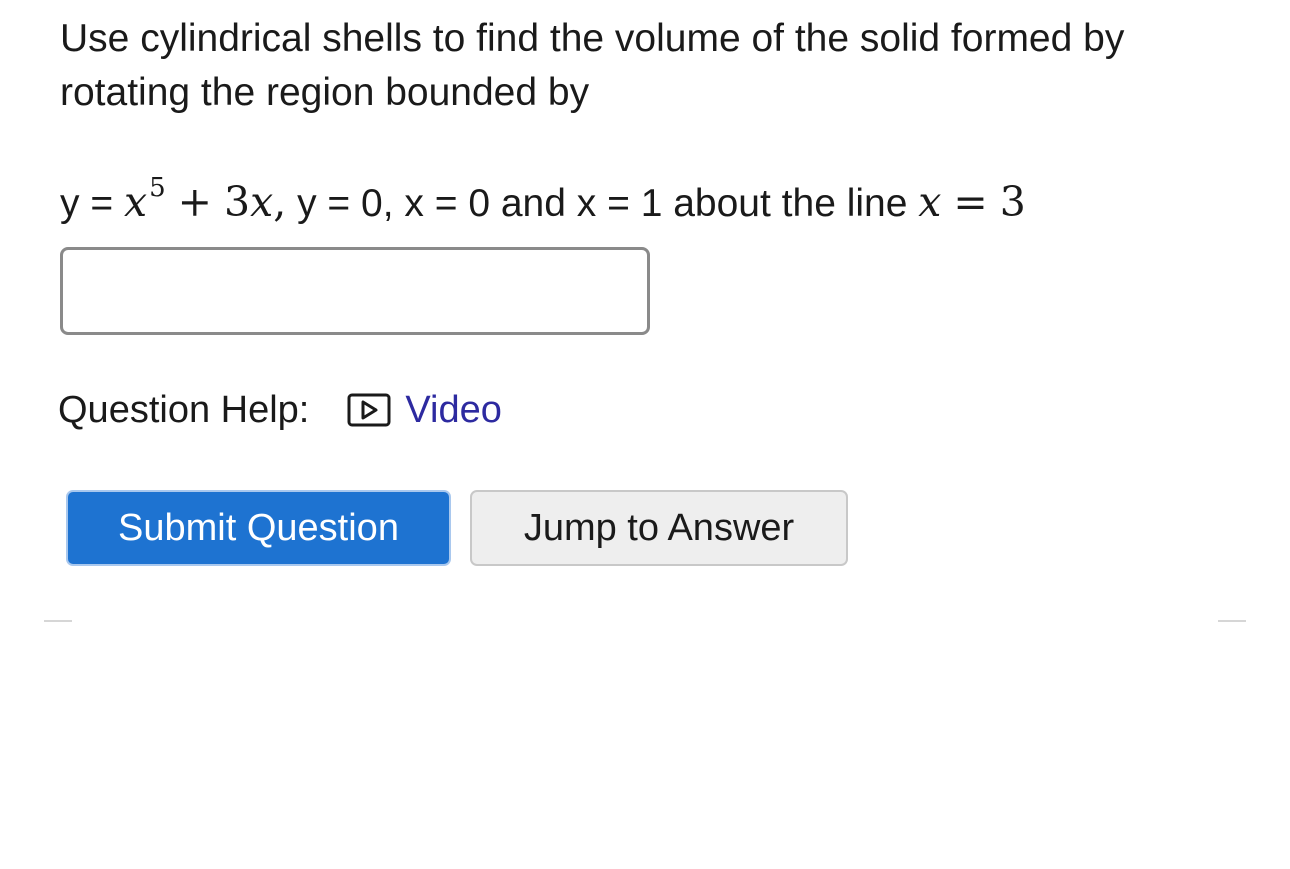 This screenshot has width=1290, height=869. What do you see at coordinates (280, 202) in the screenshot?
I see `eq-comma: ,` at bounding box center [280, 202].